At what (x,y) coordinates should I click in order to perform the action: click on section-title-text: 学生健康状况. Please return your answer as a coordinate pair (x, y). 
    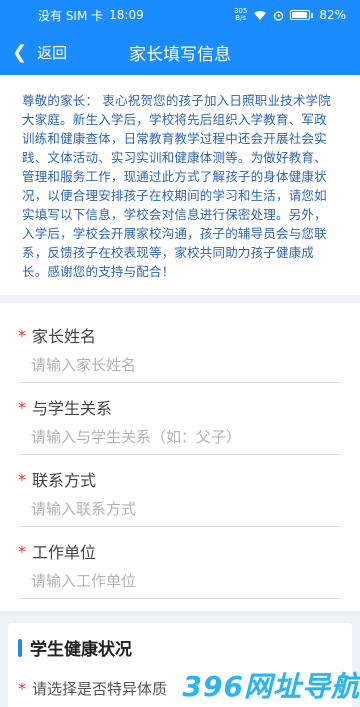
    Looking at the image, I should click on (81, 650).